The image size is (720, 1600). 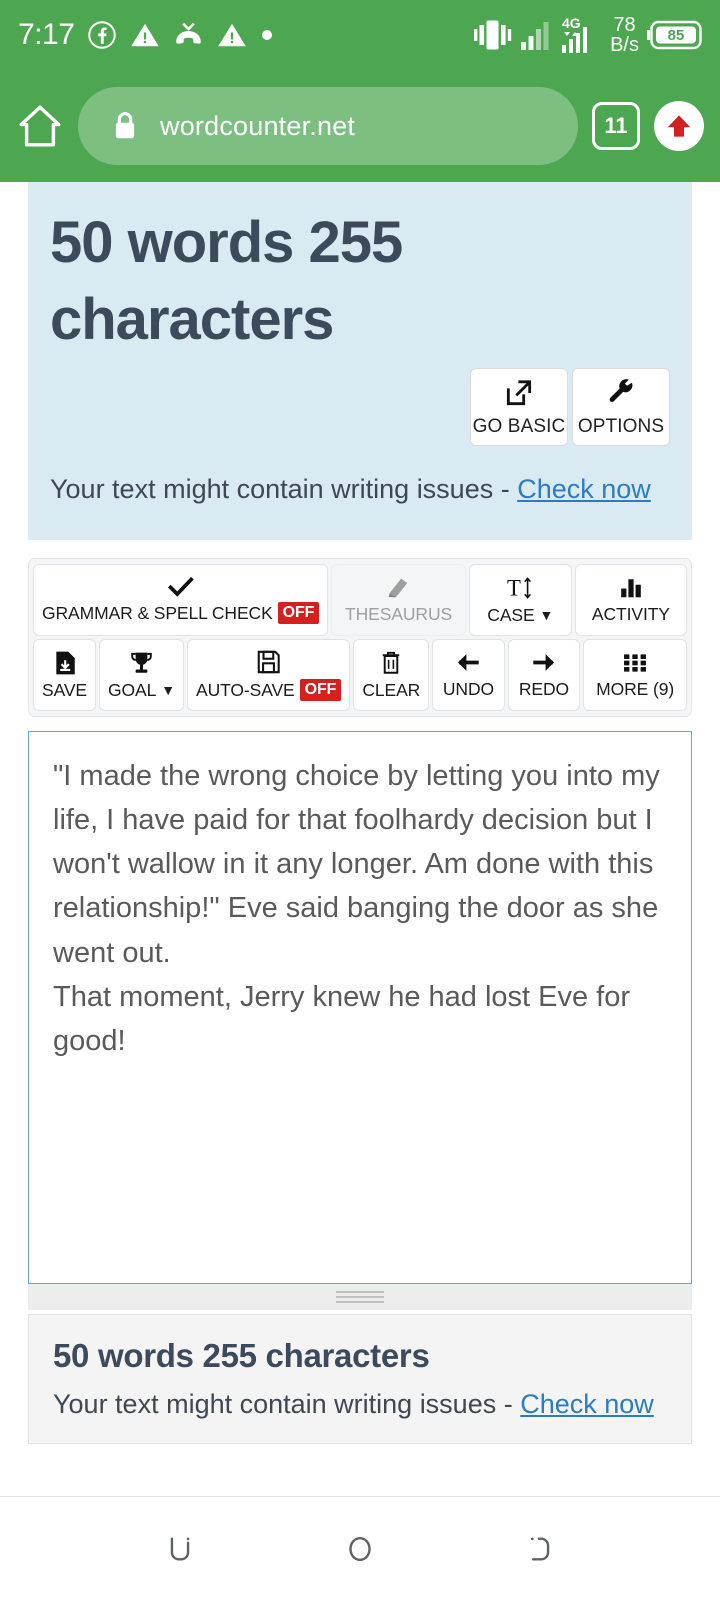 I want to click on resize-grip-icon, so click(x=360, y=1297).